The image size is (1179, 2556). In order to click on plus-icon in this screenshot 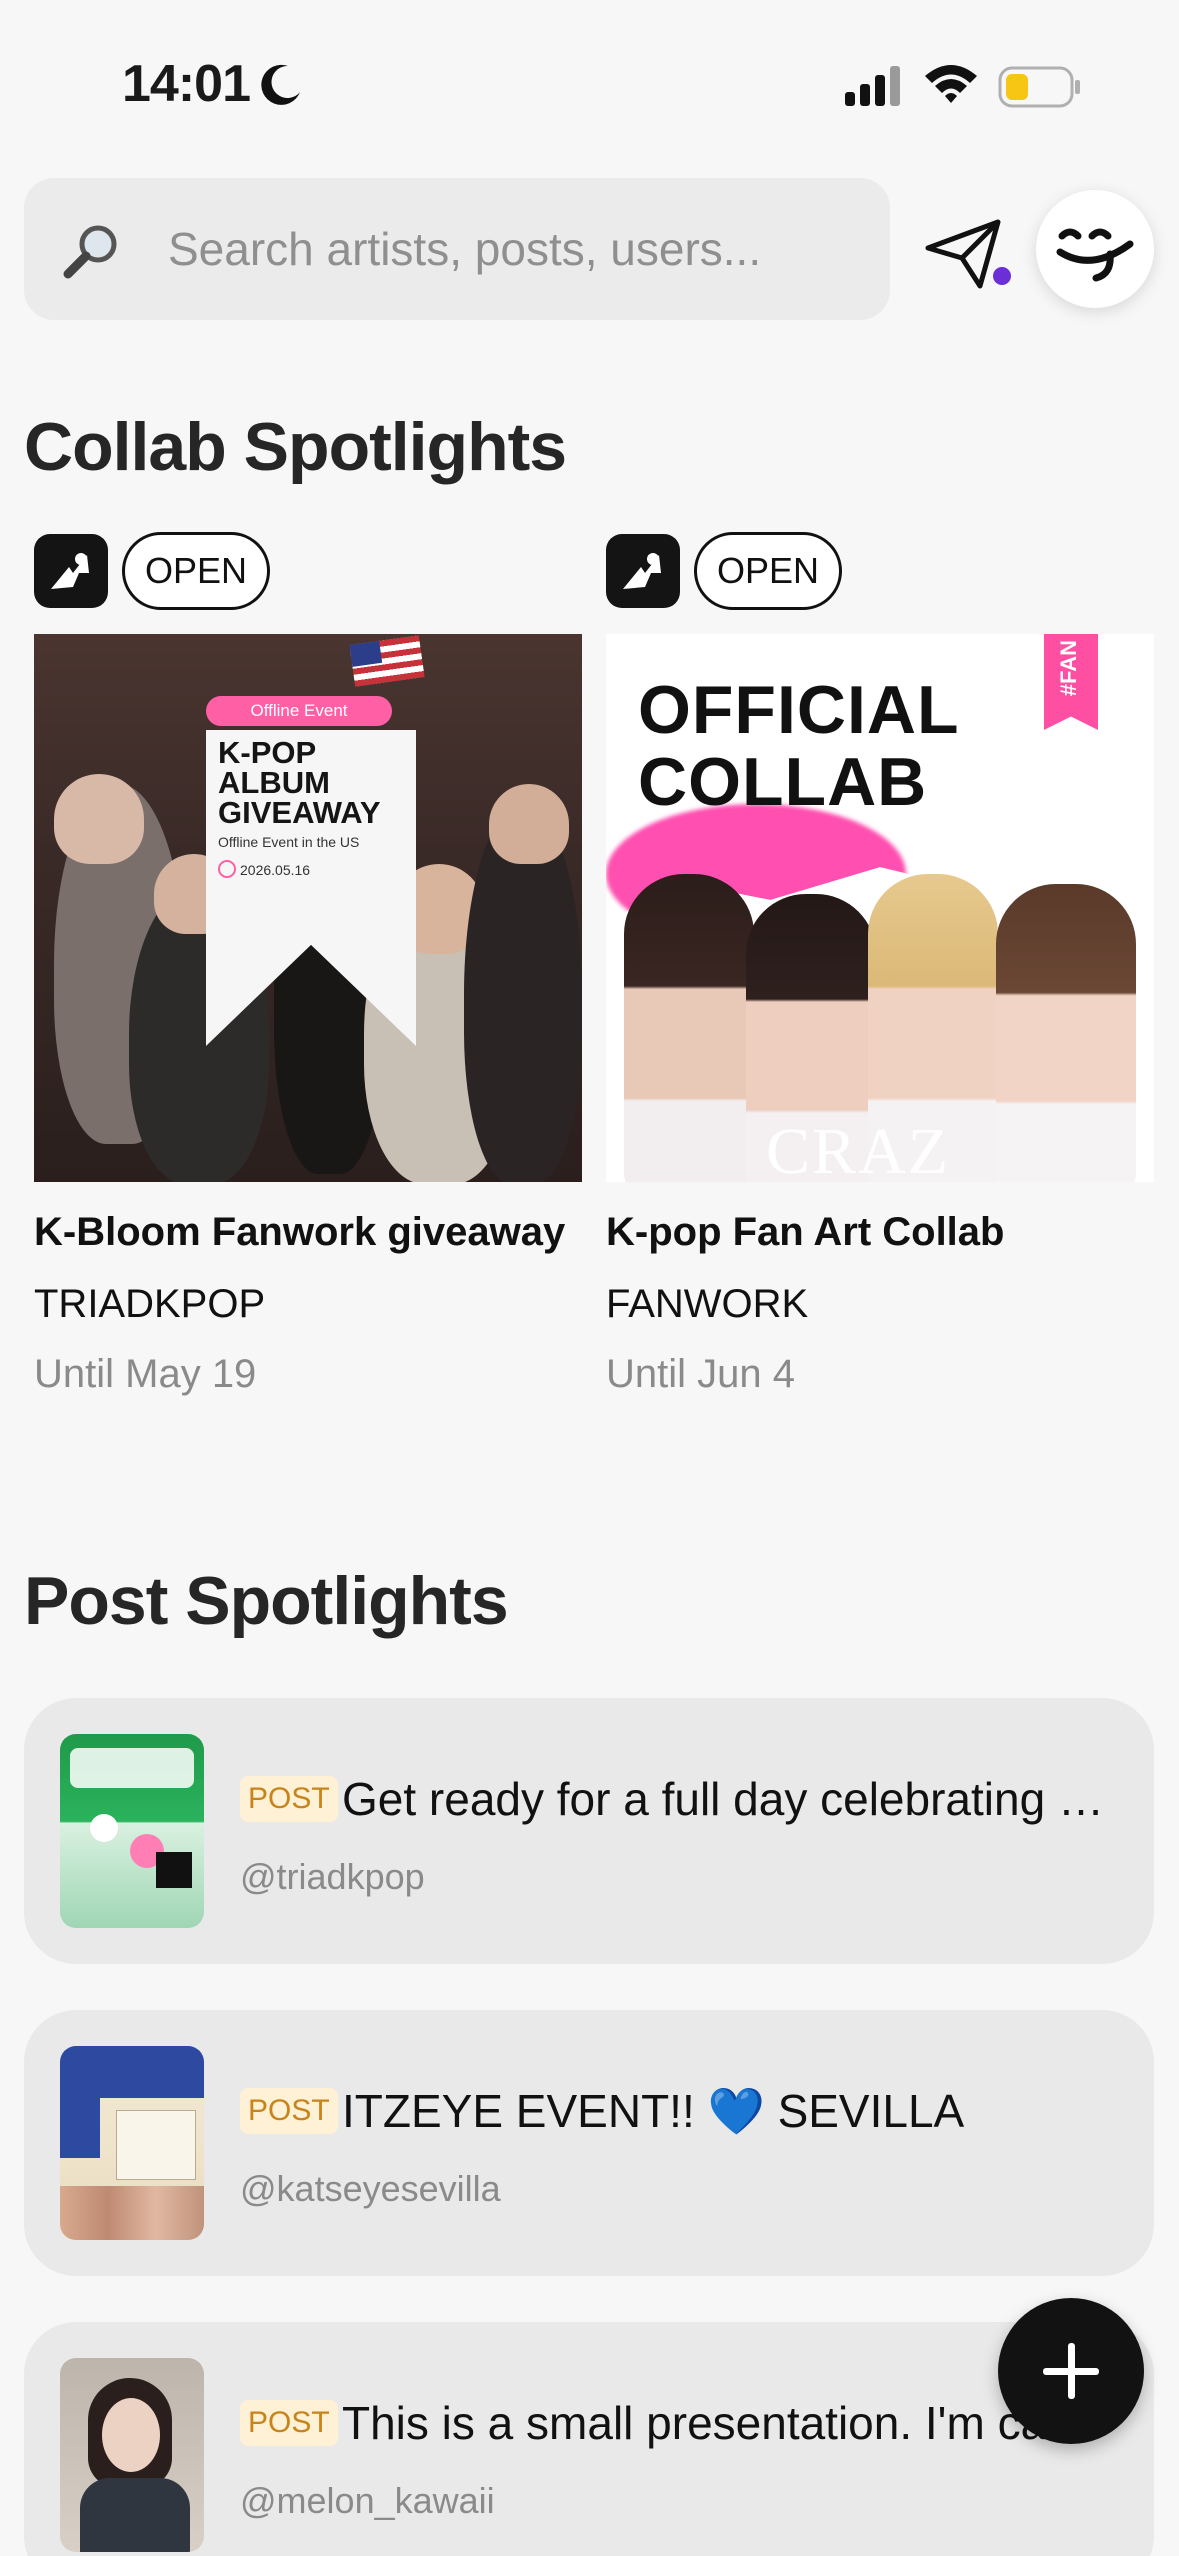, I will do `click(1071, 2371)`.